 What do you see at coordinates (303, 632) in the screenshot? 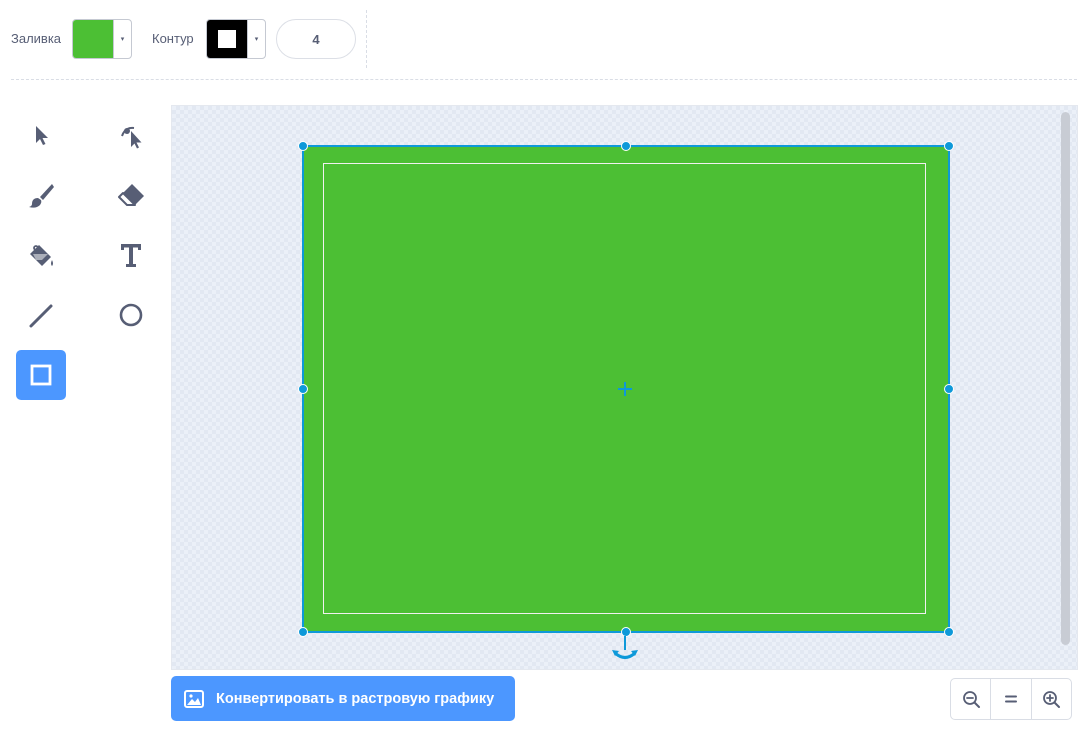
I see `resize-handle-bottom-left` at bounding box center [303, 632].